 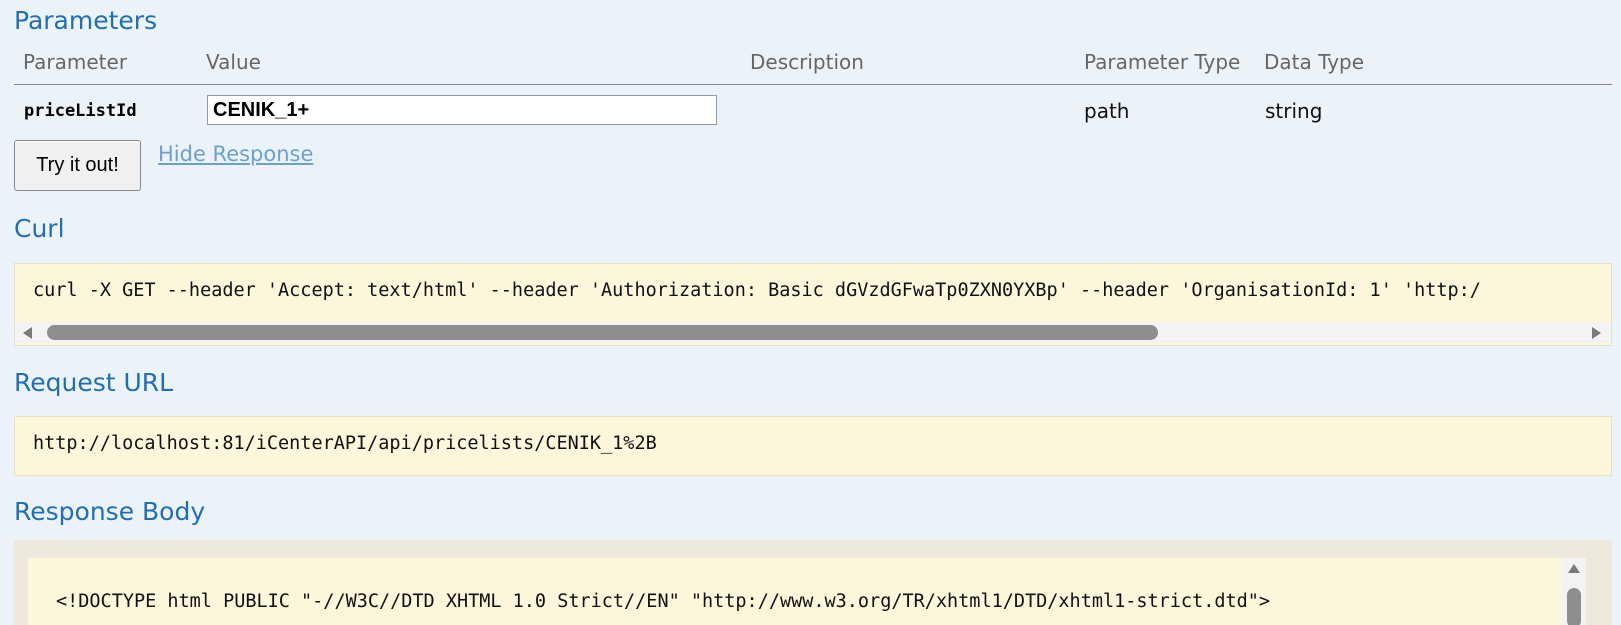 What do you see at coordinates (1596, 333) in the screenshot?
I see `scroll-right-arrow-icon` at bounding box center [1596, 333].